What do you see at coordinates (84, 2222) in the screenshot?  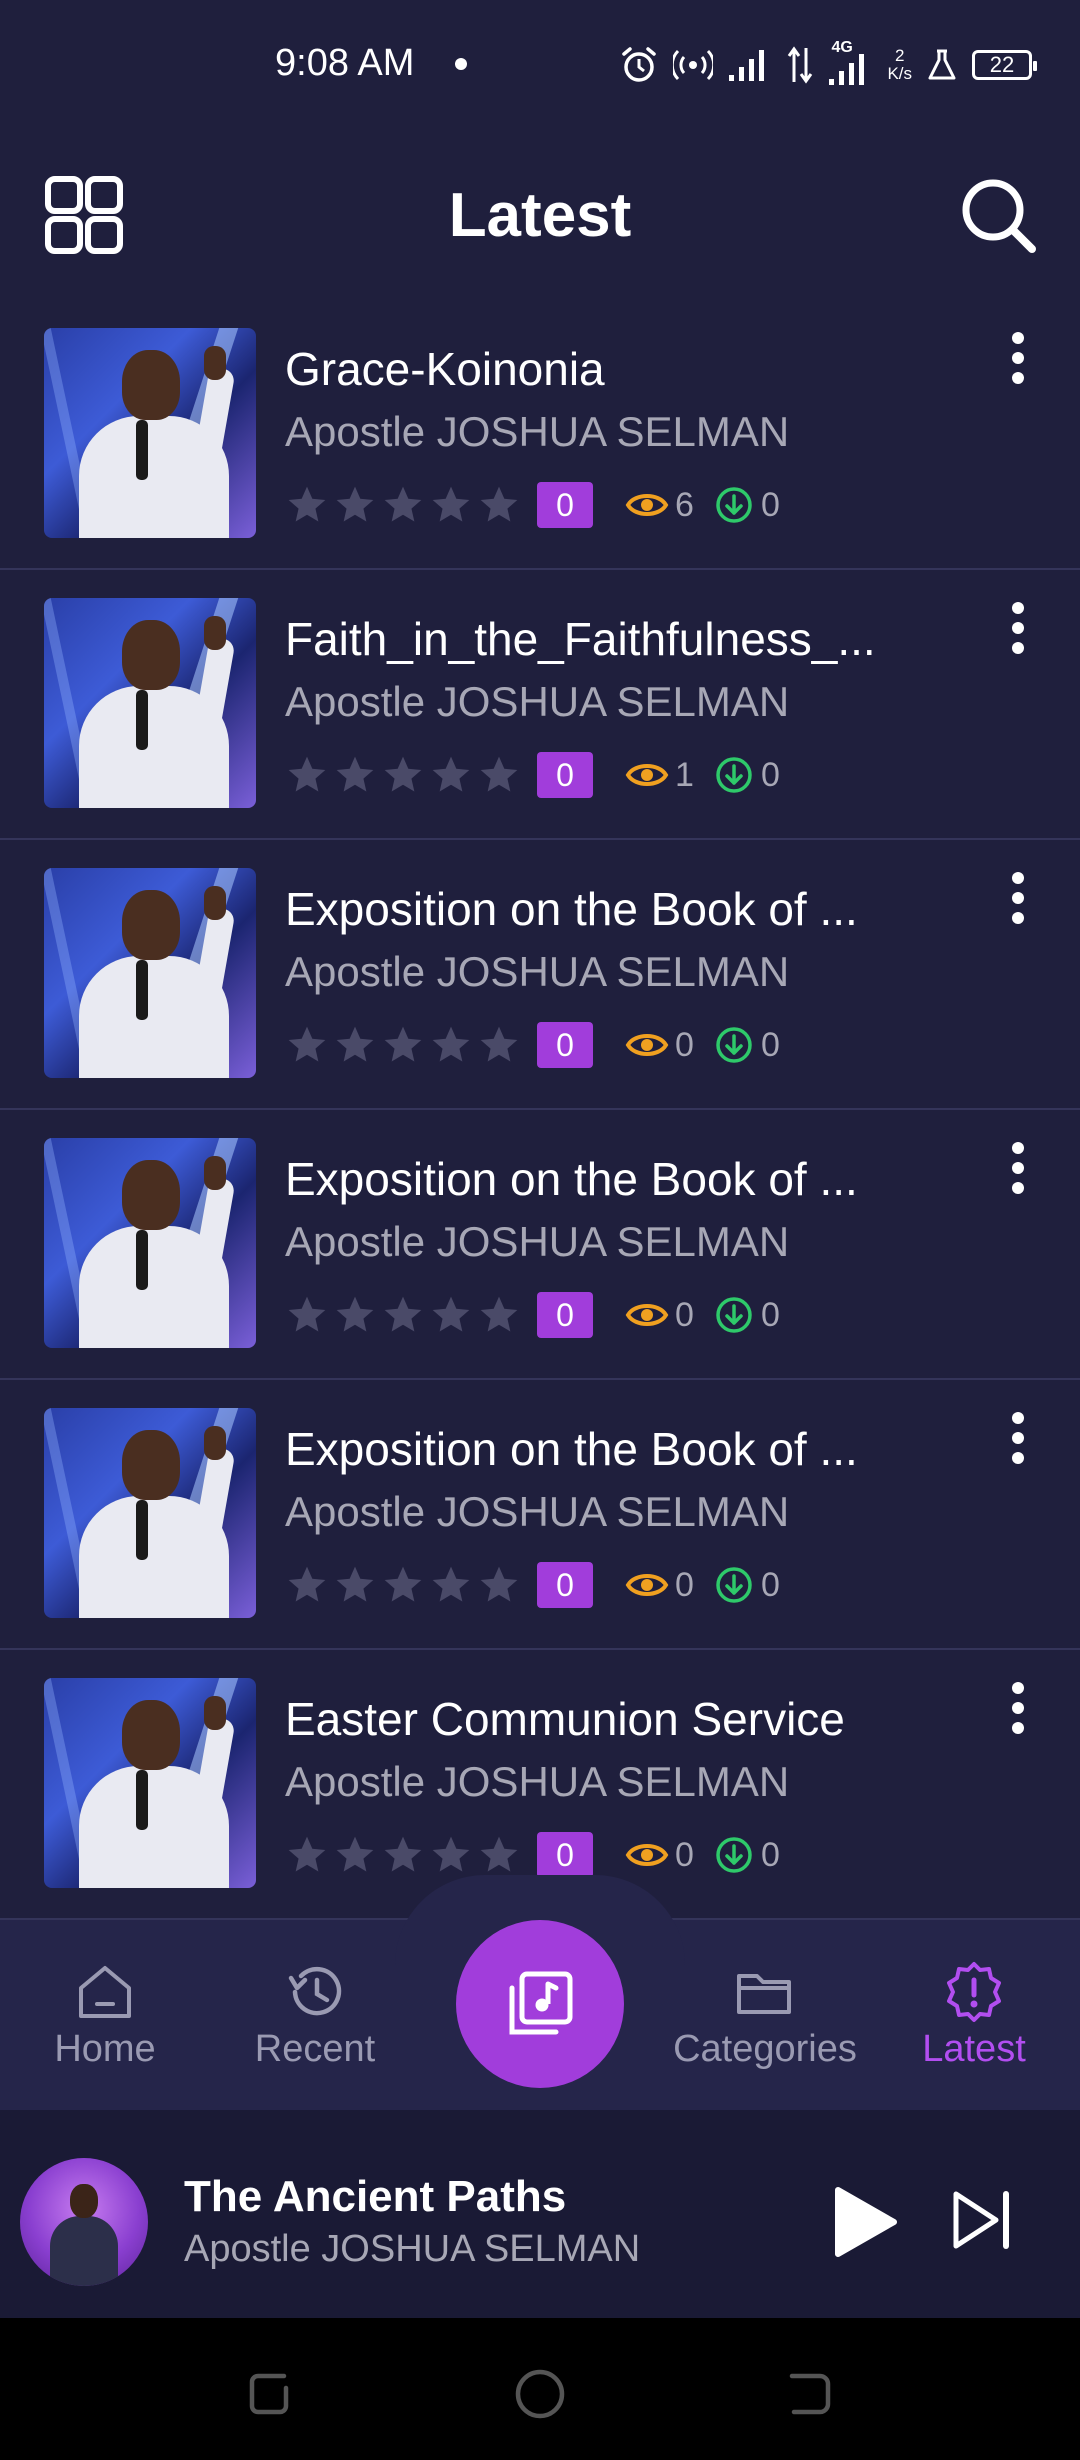 I see `now-playing-artwork` at bounding box center [84, 2222].